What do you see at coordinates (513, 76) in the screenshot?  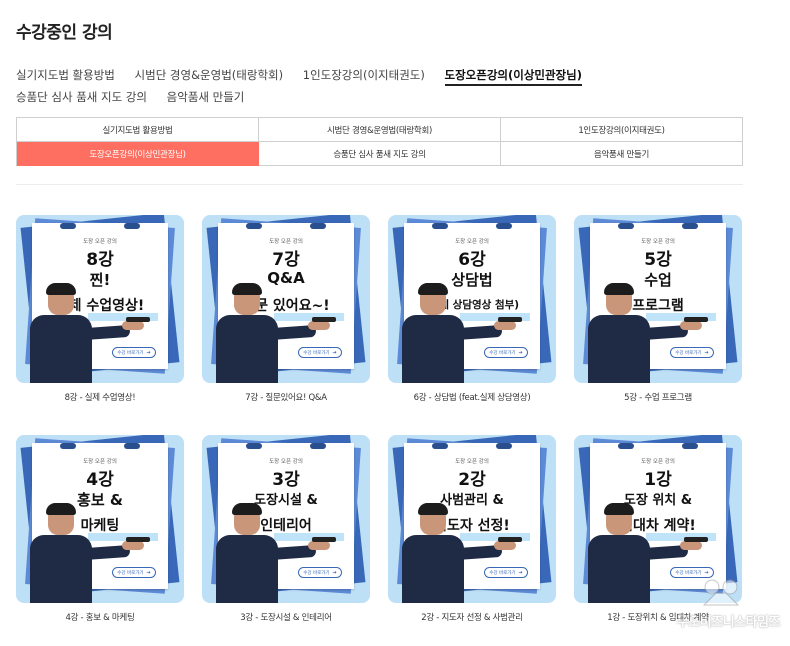 I see `tab-course-4: 도장오픈강의(이상민관장님)` at bounding box center [513, 76].